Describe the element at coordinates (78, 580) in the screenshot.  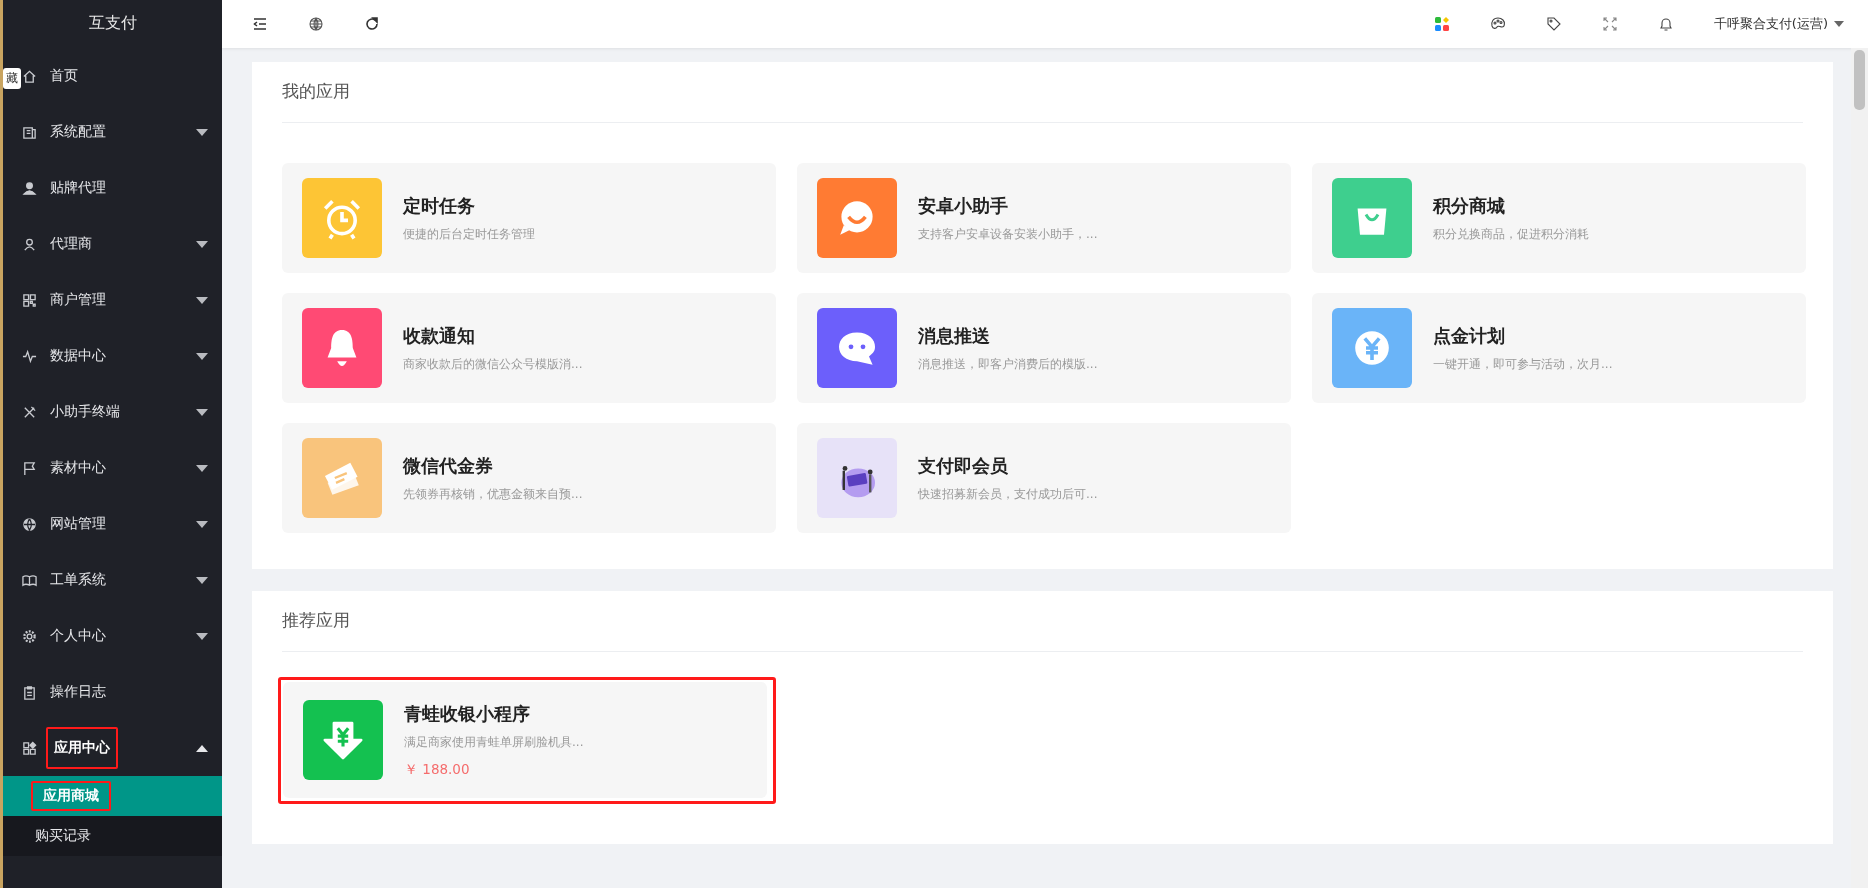
I see `menu-item: 工单系统` at that location.